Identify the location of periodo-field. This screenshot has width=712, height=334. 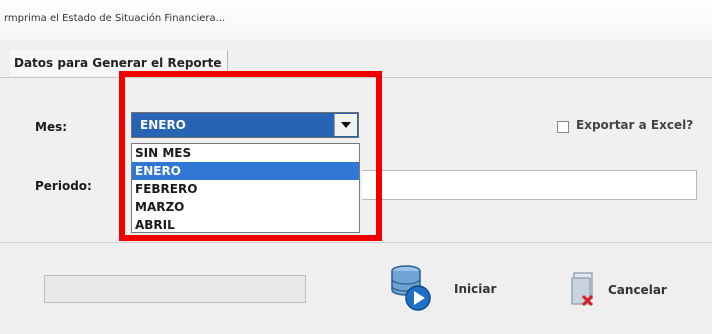
(529, 185).